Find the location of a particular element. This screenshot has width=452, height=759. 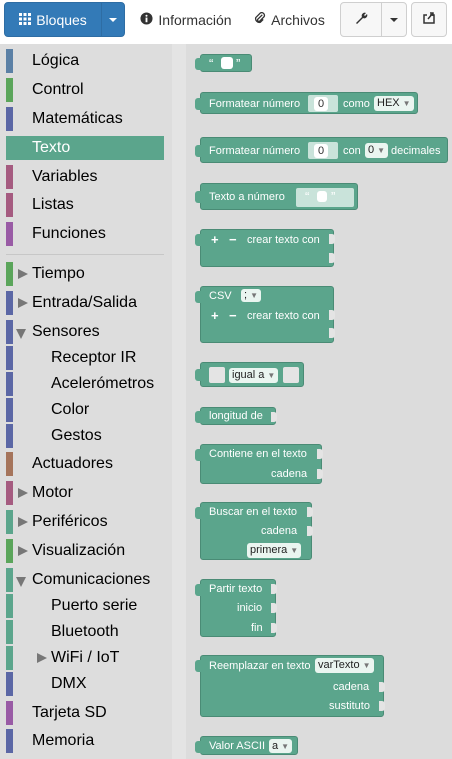

tab-informacion: Información is located at coordinates (186, 19).